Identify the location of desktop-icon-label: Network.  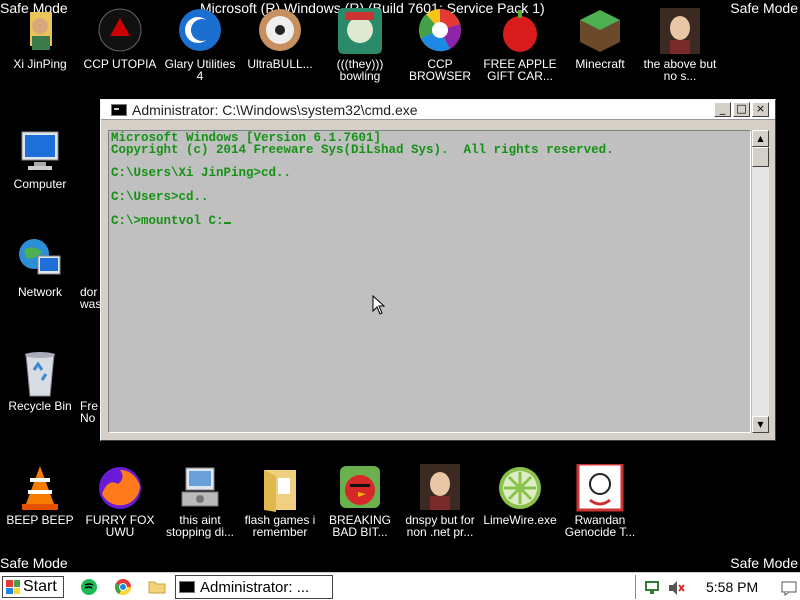
(39, 292).